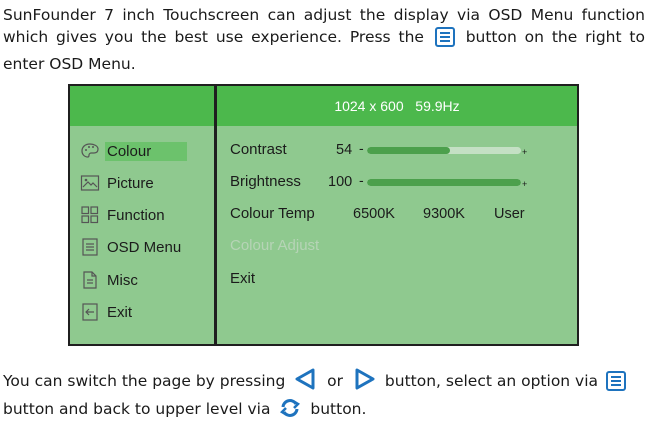 This screenshot has height=425, width=647. I want to click on menu-item-function: Function, so click(122, 215).